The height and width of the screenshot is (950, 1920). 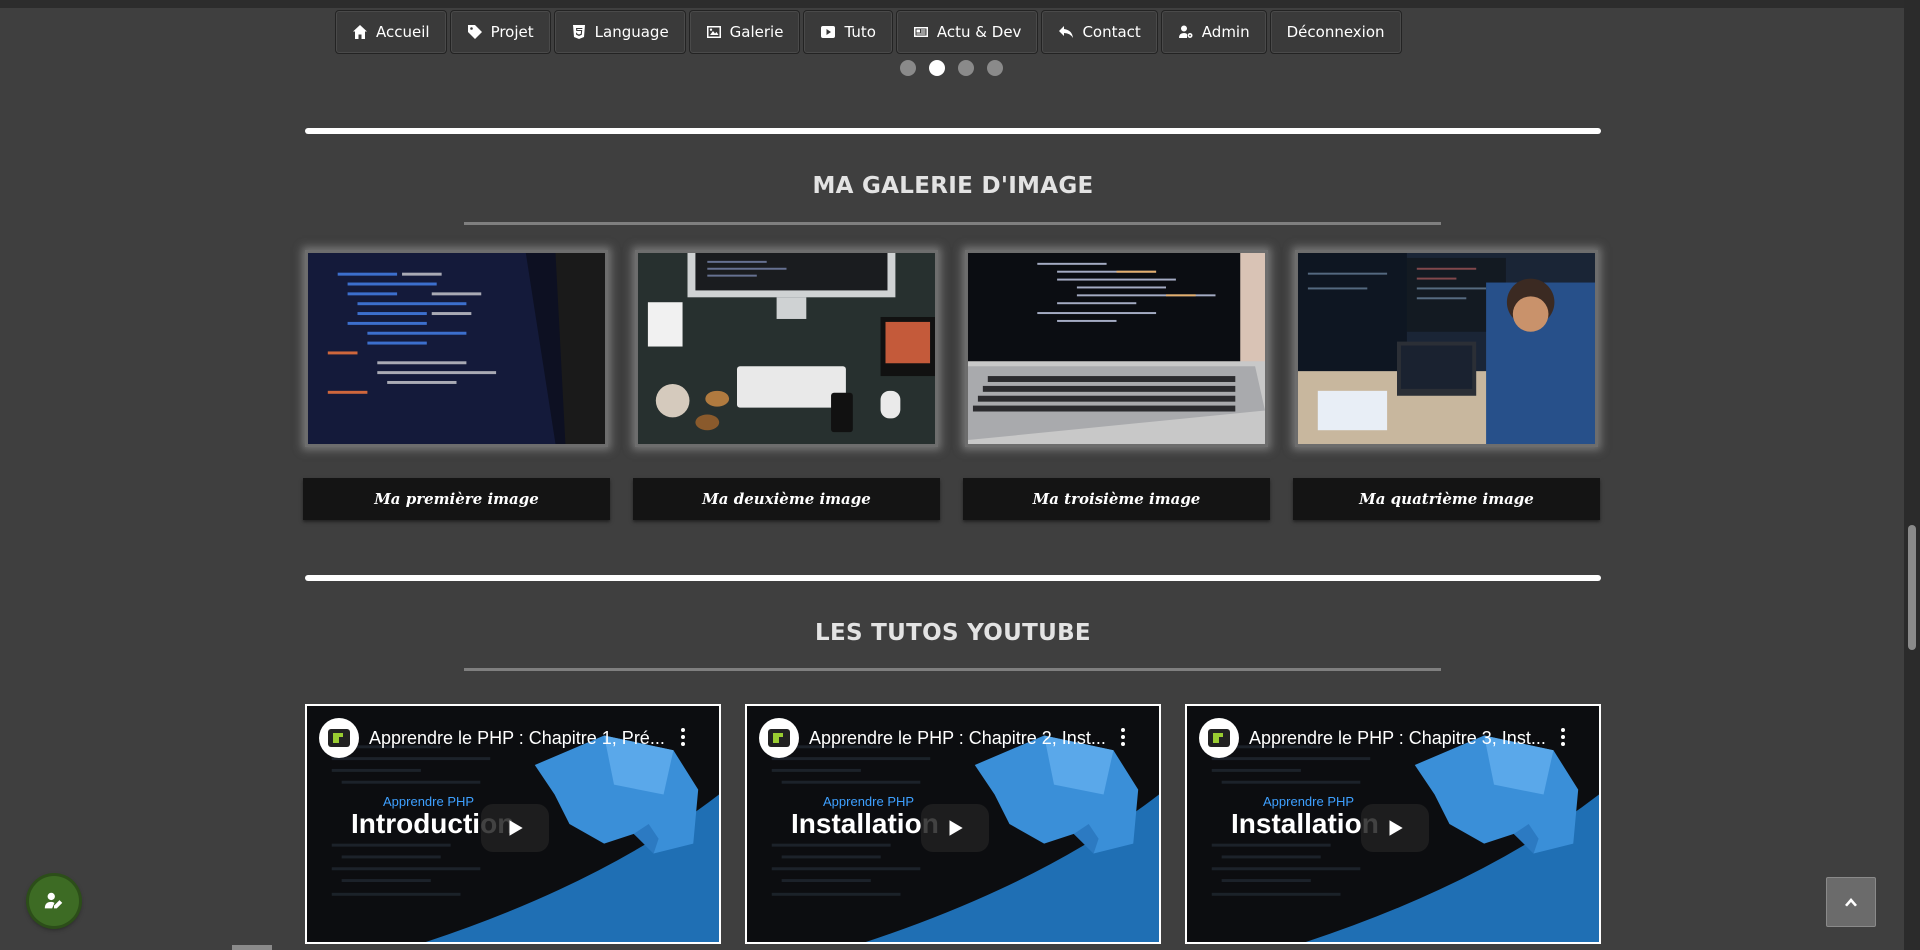 I want to click on back-to-top-button, so click(x=1851, y=902).